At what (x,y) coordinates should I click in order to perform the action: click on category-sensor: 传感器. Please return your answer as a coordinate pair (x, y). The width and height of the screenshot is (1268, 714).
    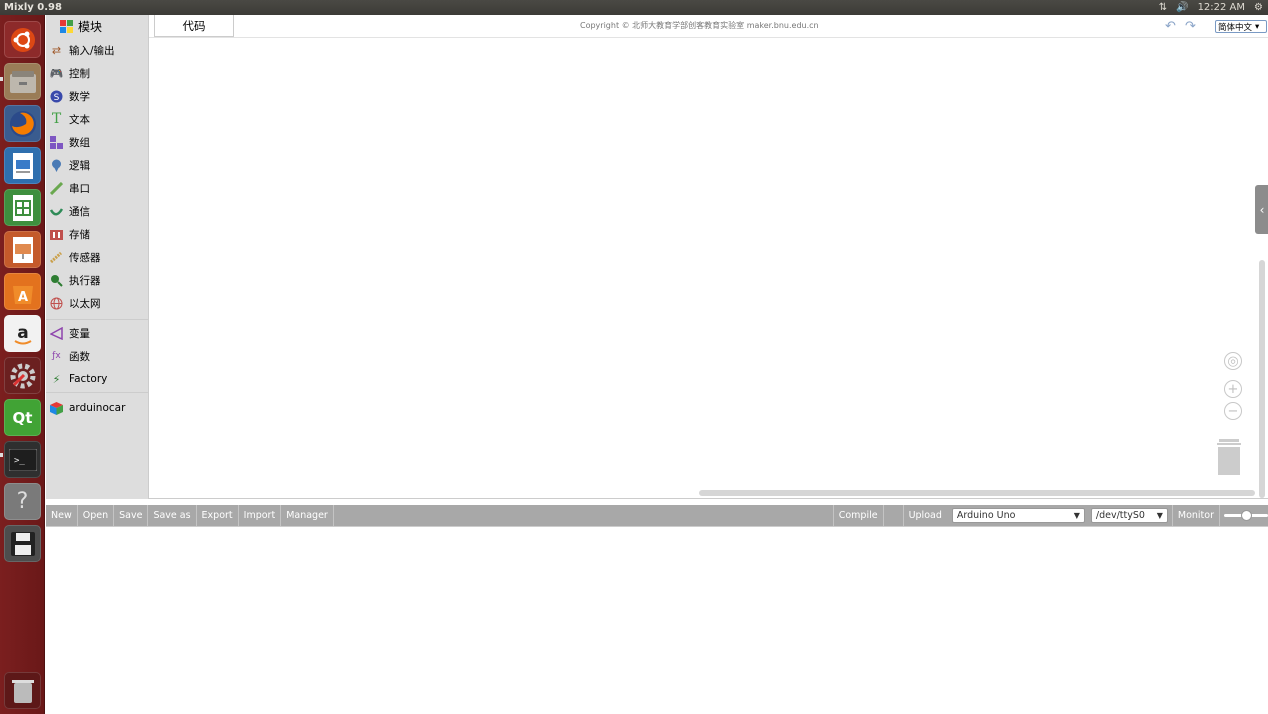
    Looking at the image, I should click on (75, 257).